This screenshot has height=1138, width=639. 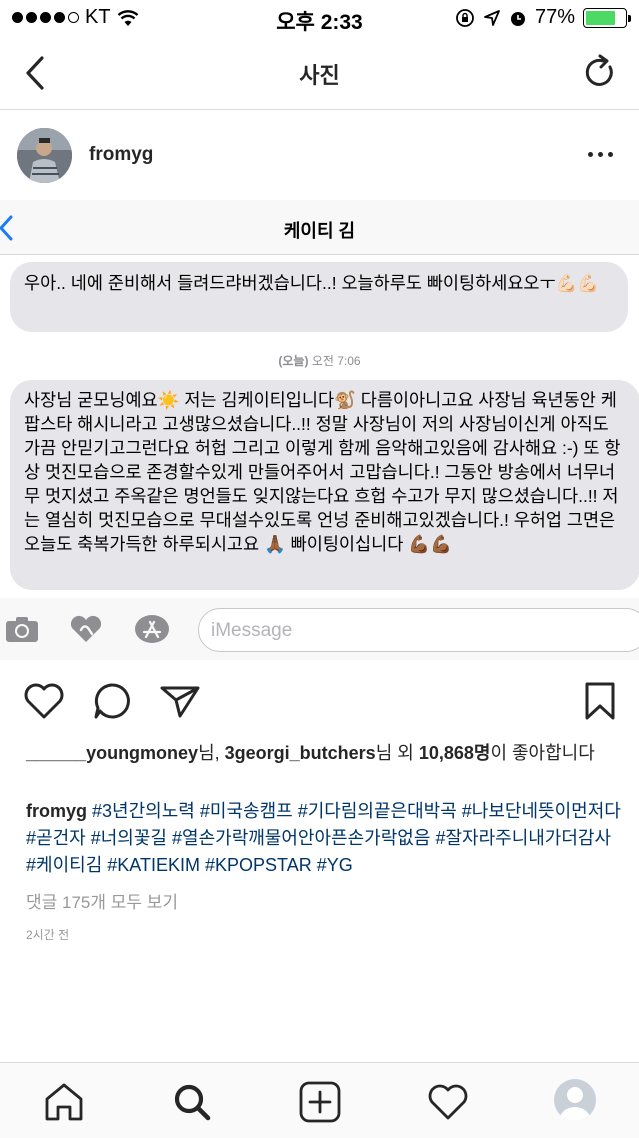 I want to click on view-all-comments-link: 댓글 175개 모두 보기, so click(x=102, y=900).